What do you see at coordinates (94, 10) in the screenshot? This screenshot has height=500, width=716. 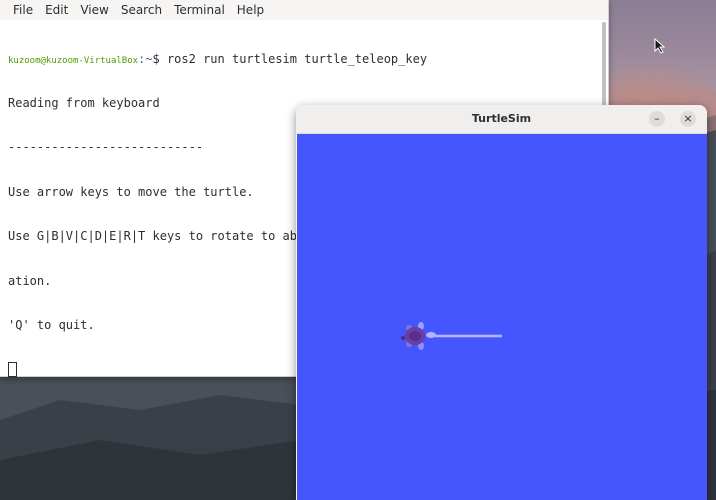 I see `menu-view: View` at bounding box center [94, 10].